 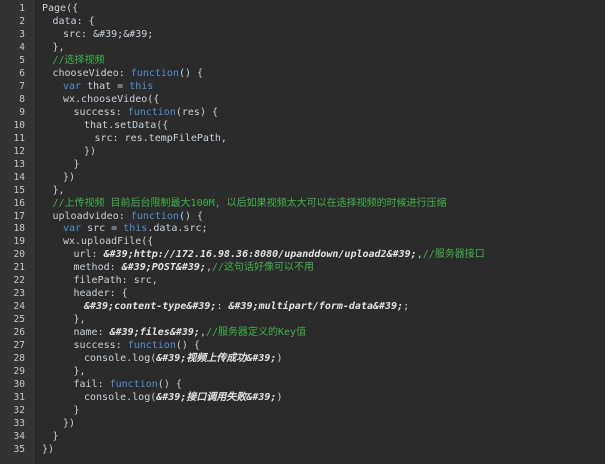 What do you see at coordinates (216, 359) in the screenshot?
I see `string-token: &#39;视频上传成功&#39;` at bounding box center [216, 359].